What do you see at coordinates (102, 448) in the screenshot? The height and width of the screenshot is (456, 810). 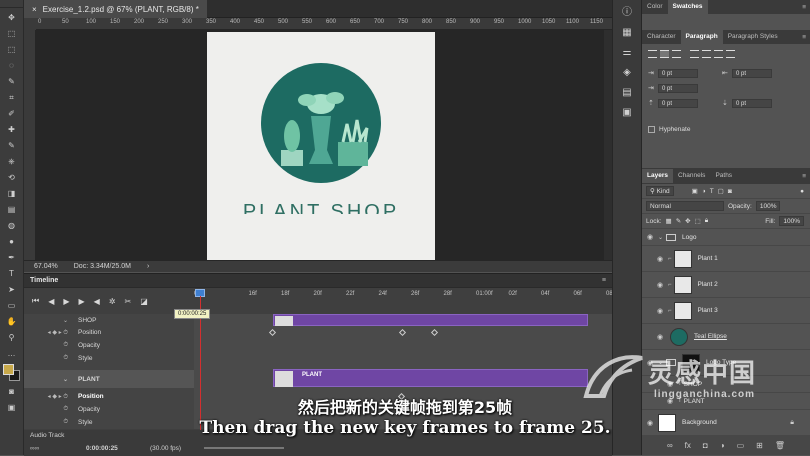 I see `timecode: 0:00:00:25` at bounding box center [102, 448].